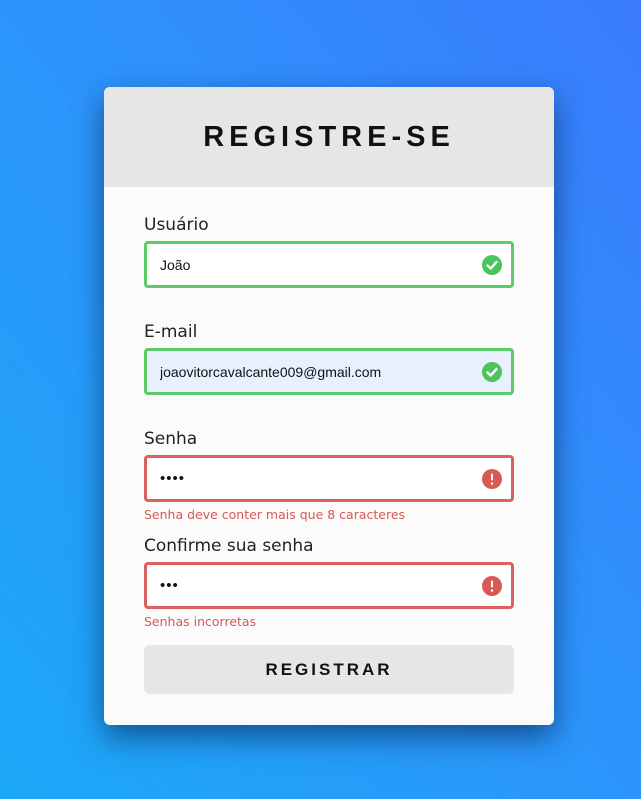 This screenshot has width=641, height=799. I want to click on confirm-password-input-wrapper, so click(329, 585).